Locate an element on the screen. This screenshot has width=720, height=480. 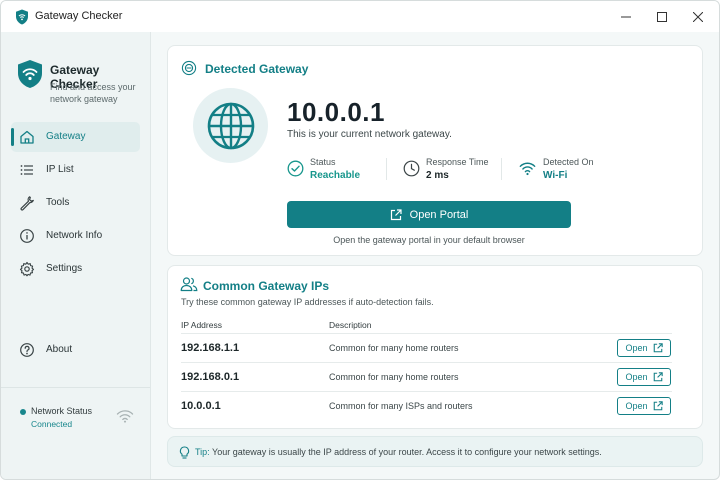
sidebar-item-ip-list: IP List is located at coordinates (75, 170).